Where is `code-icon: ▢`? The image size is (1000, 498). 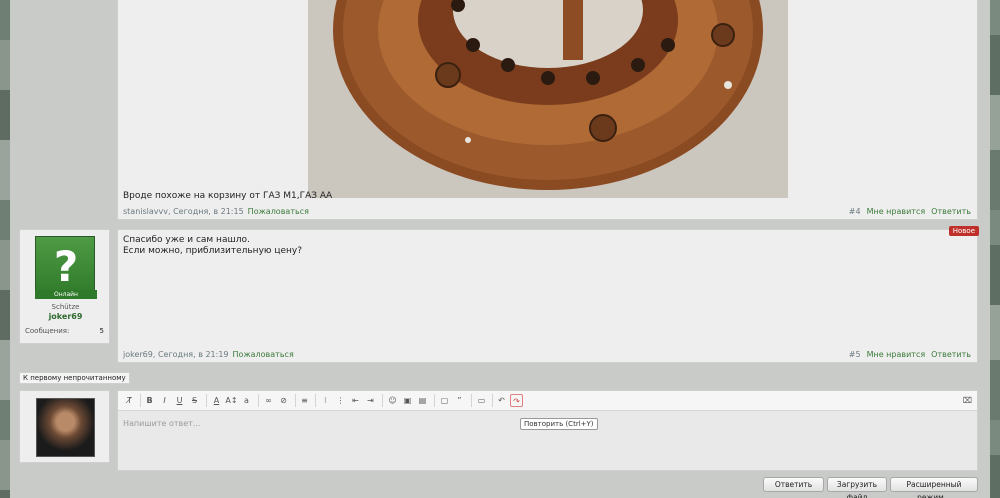
code-icon: ▢ is located at coordinates (444, 400).